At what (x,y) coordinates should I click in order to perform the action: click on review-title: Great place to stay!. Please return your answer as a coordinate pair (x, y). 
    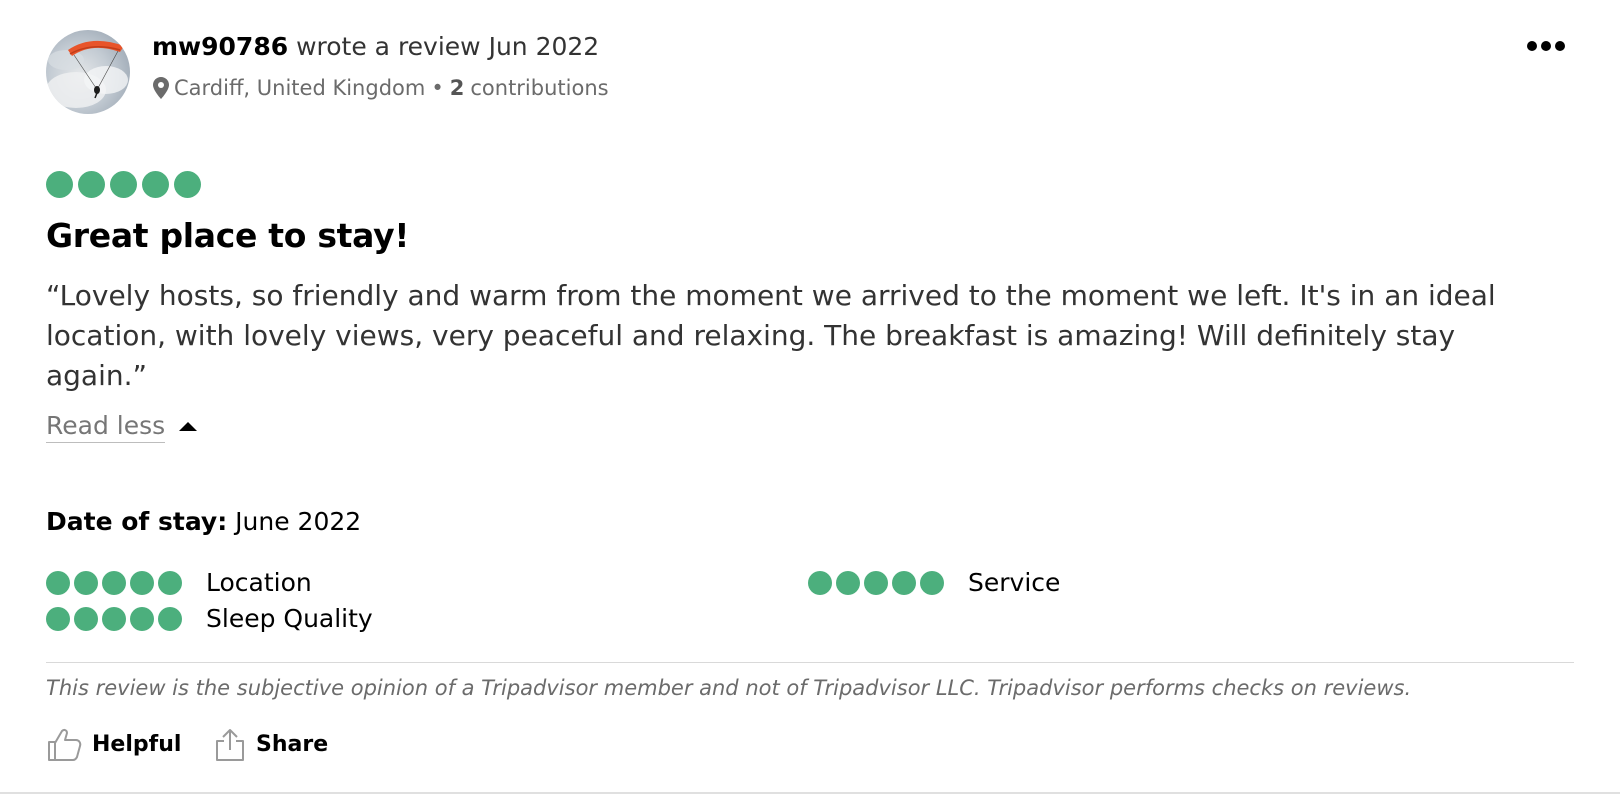
    Looking at the image, I should click on (227, 236).